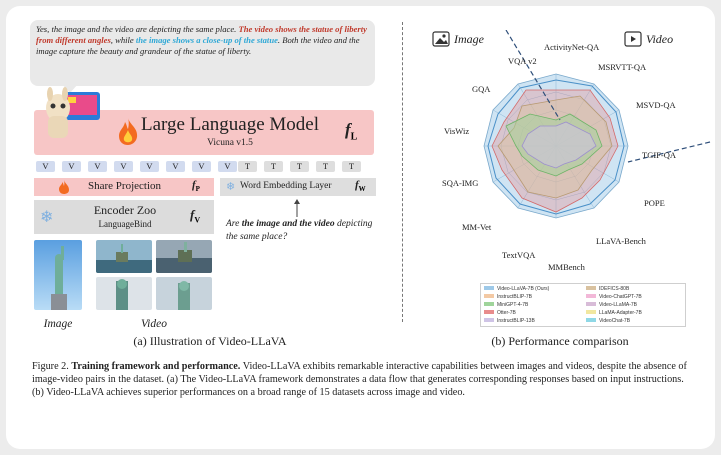  I want to click on radar-axis-label: VisWiz, so click(456, 131).